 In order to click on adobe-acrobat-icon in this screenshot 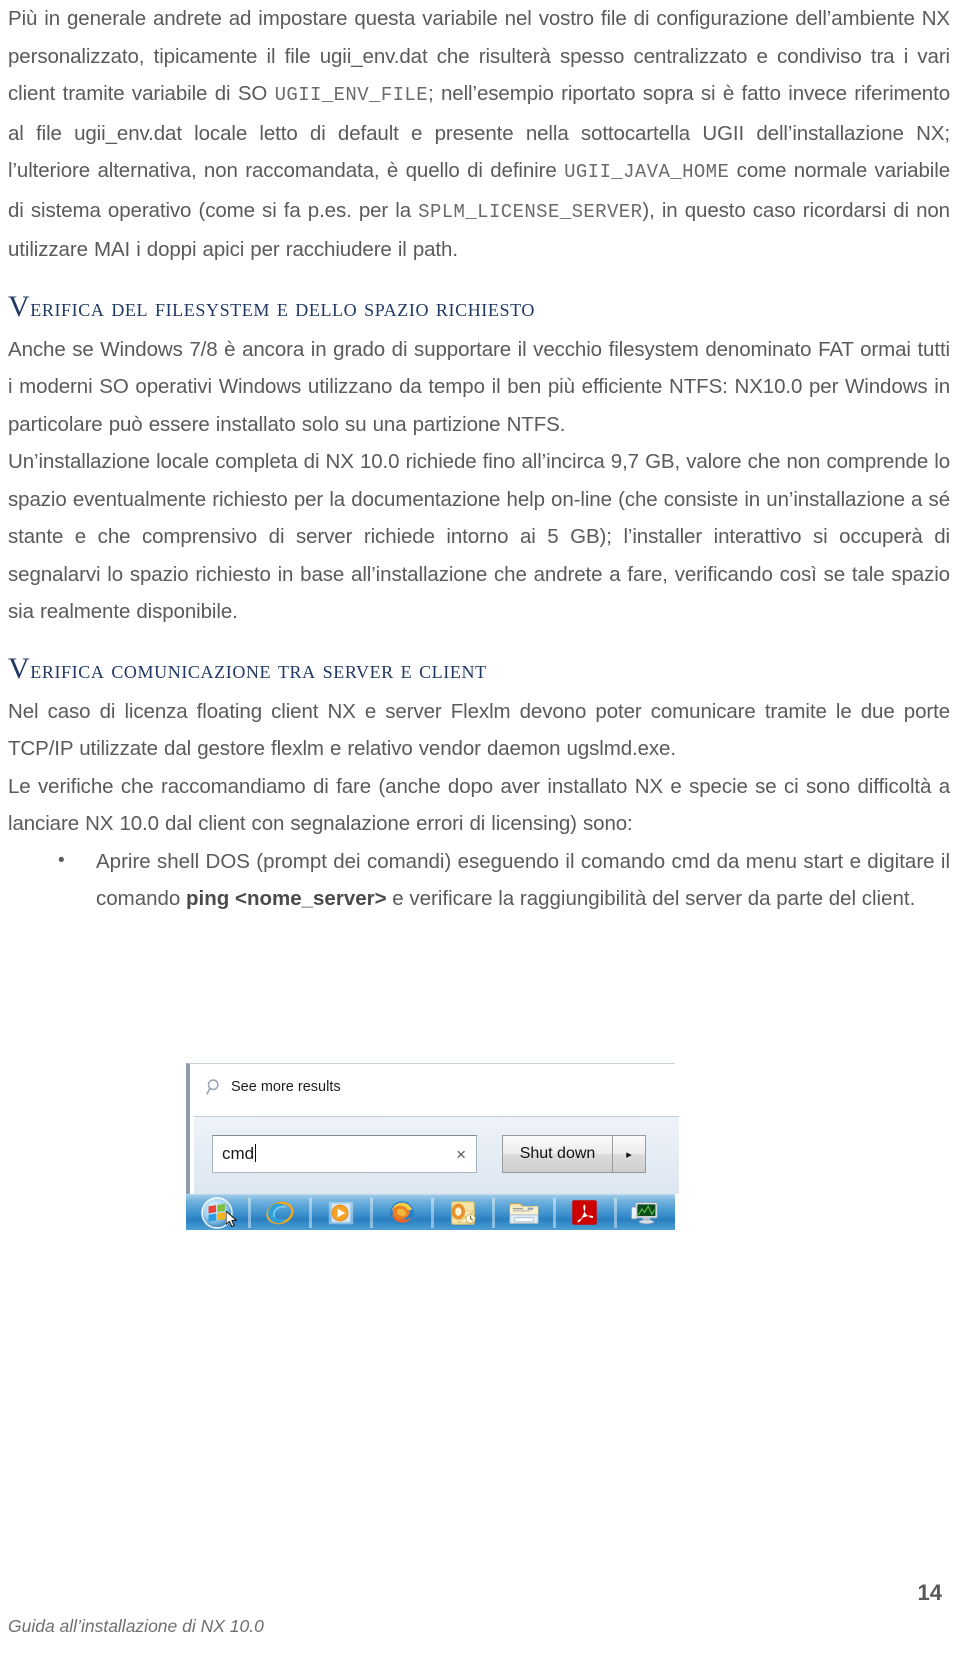, I will do `click(585, 1213)`.